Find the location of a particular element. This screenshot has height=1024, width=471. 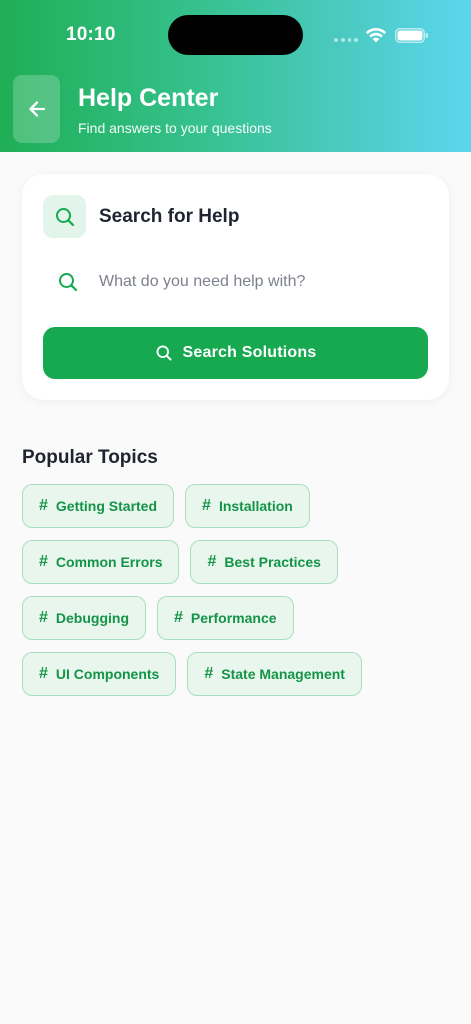

topic-chip-ui-components: # UI Components is located at coordinates (99, 674).